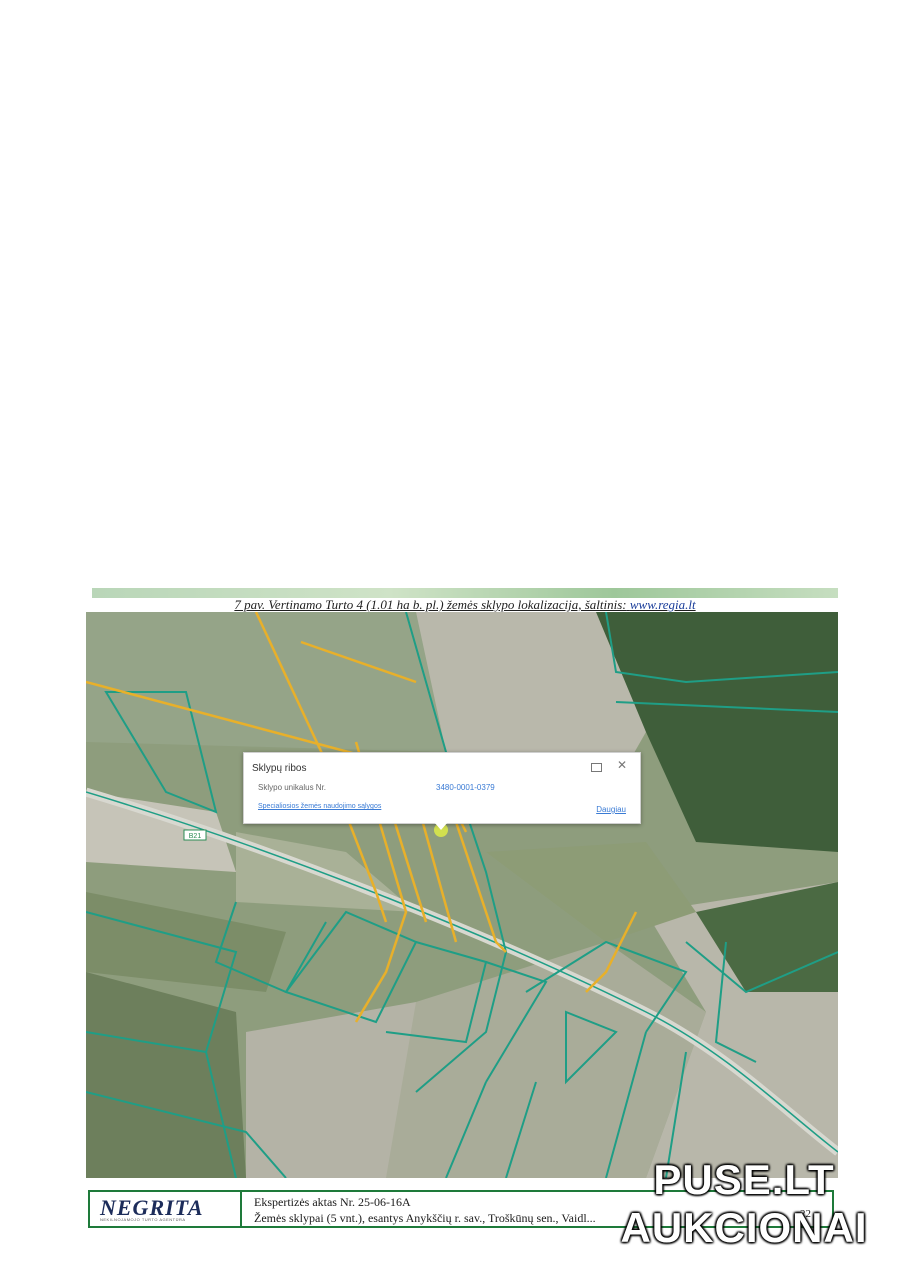 The height and width of the screenshot is (1280, 906). I want to click on road-label: B21, so click(195, 836).